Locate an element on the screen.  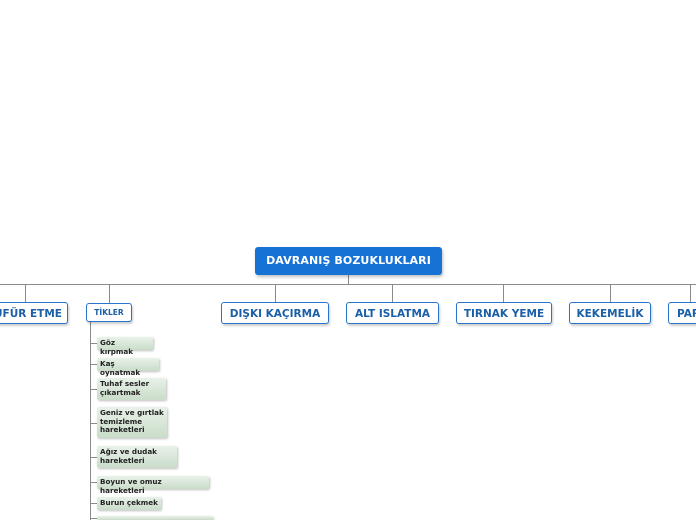
branch-tirnak-yeme: TIRNAK YEME is located at coordinates (504, 313).